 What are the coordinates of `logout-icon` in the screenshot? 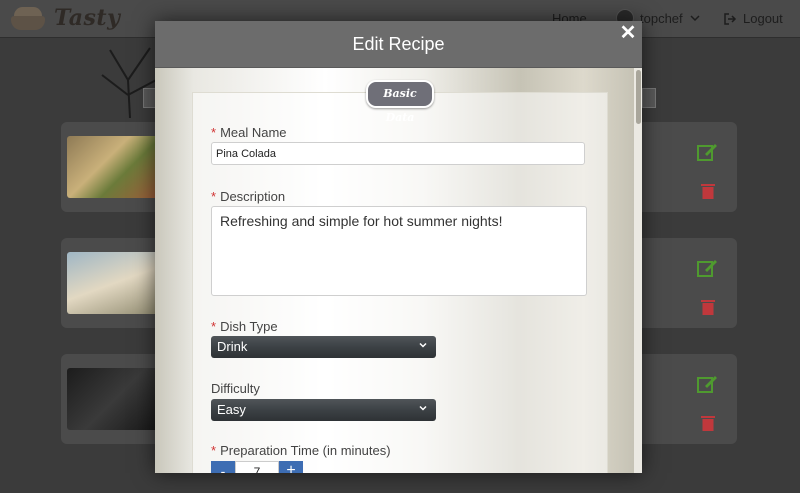 It's located at (730, 18).